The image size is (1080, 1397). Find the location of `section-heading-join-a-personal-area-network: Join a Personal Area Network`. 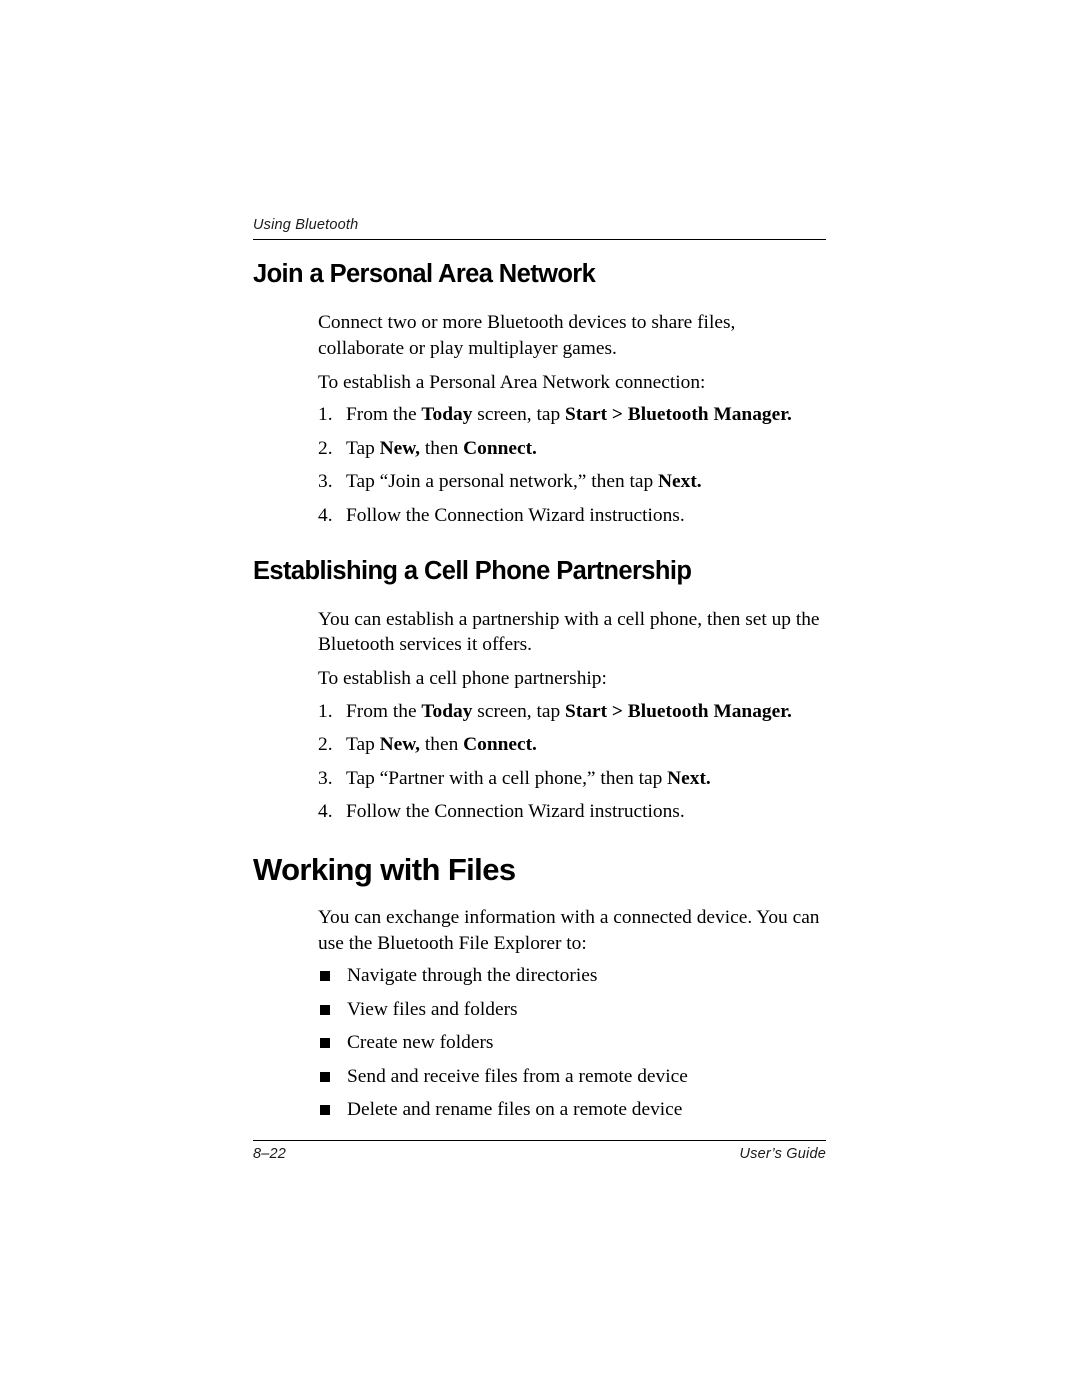

section-heading-join-a-personal-area-network: Join a Personal Area Network is located at coordinates (424, 274).